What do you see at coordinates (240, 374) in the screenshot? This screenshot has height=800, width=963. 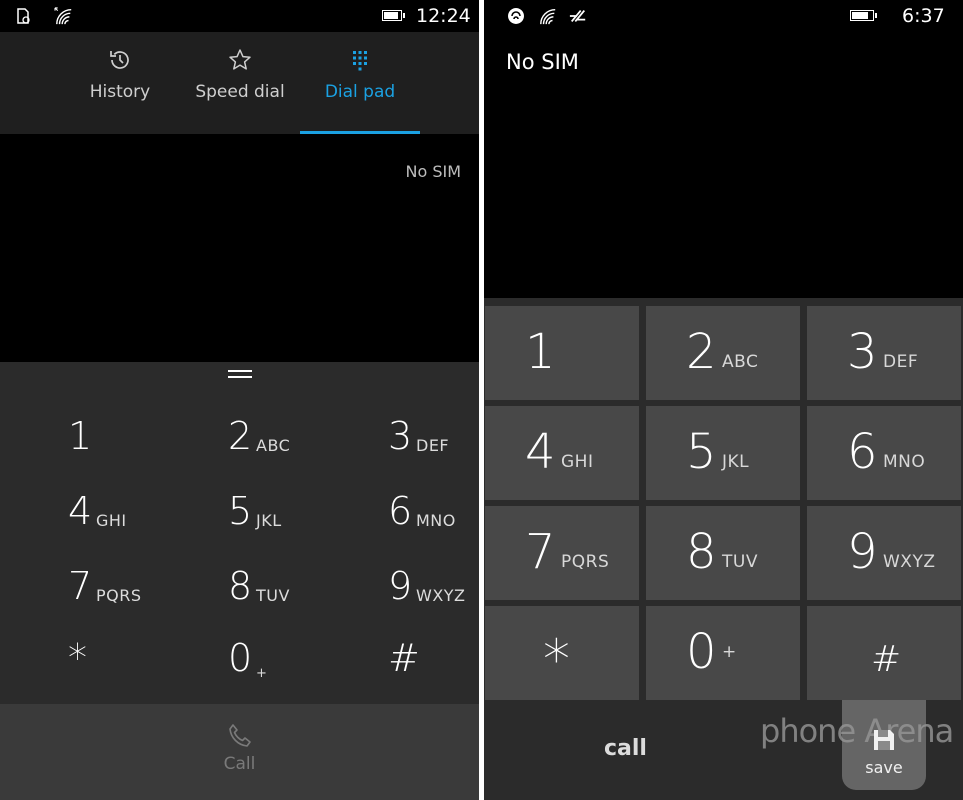 I see `drag-handle` at bounding box center [240, 374].